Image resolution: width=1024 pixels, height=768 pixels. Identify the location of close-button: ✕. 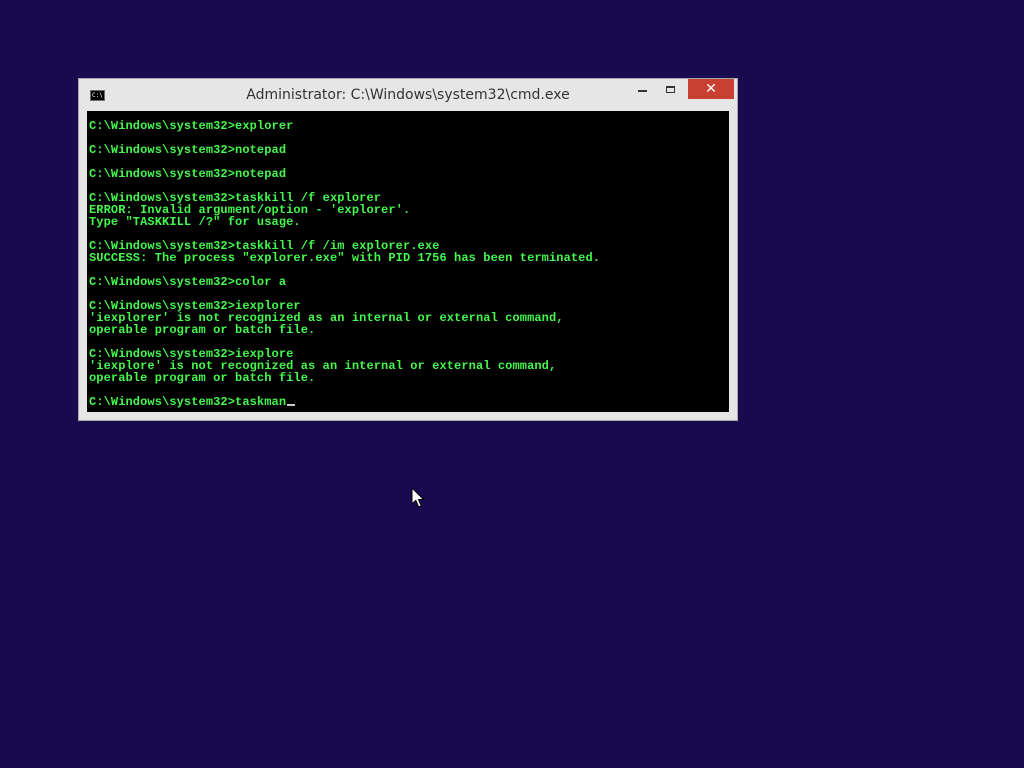
(711, 89).